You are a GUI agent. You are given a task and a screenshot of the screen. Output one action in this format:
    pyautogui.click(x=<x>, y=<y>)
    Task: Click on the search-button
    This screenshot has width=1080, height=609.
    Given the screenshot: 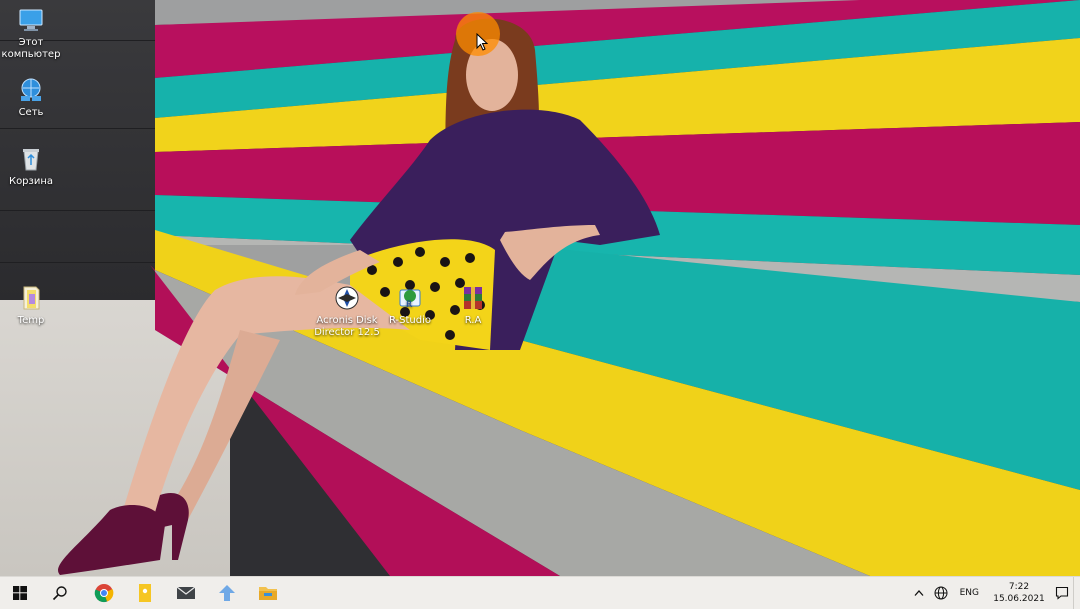 What is the action you would take?
    pyautogui.click(x=60, y=593)
    